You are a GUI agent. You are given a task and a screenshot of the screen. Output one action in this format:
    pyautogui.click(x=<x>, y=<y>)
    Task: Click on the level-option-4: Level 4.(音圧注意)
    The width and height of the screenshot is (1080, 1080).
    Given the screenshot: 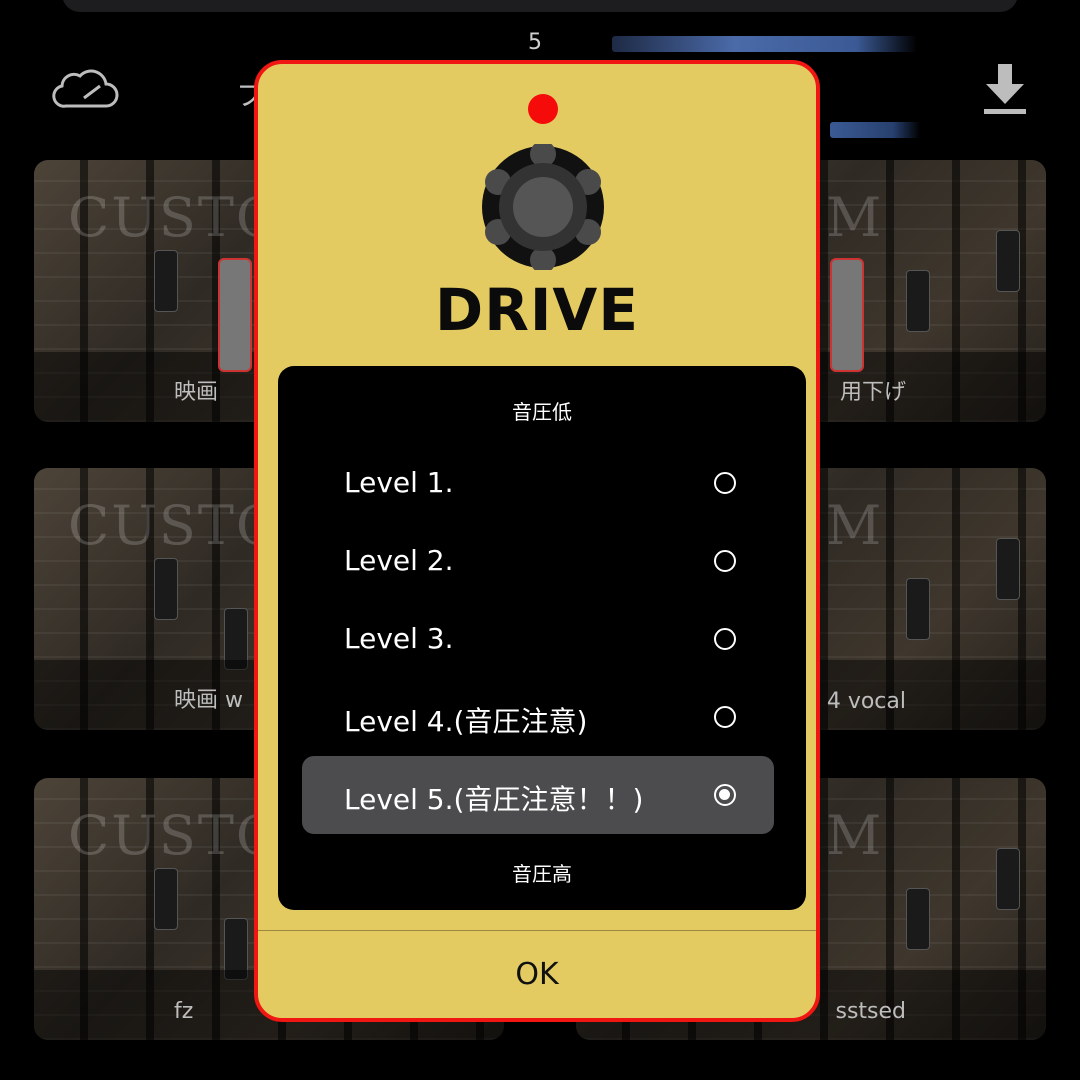 What is the action you would take?
    pyautogui.click(x=538, y=717)
    